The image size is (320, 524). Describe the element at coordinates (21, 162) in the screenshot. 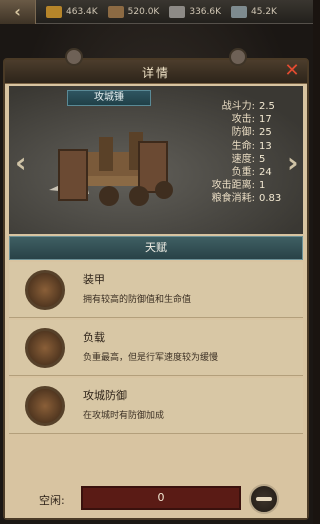

I see `prev-unit-arrow: ‹` at that location.